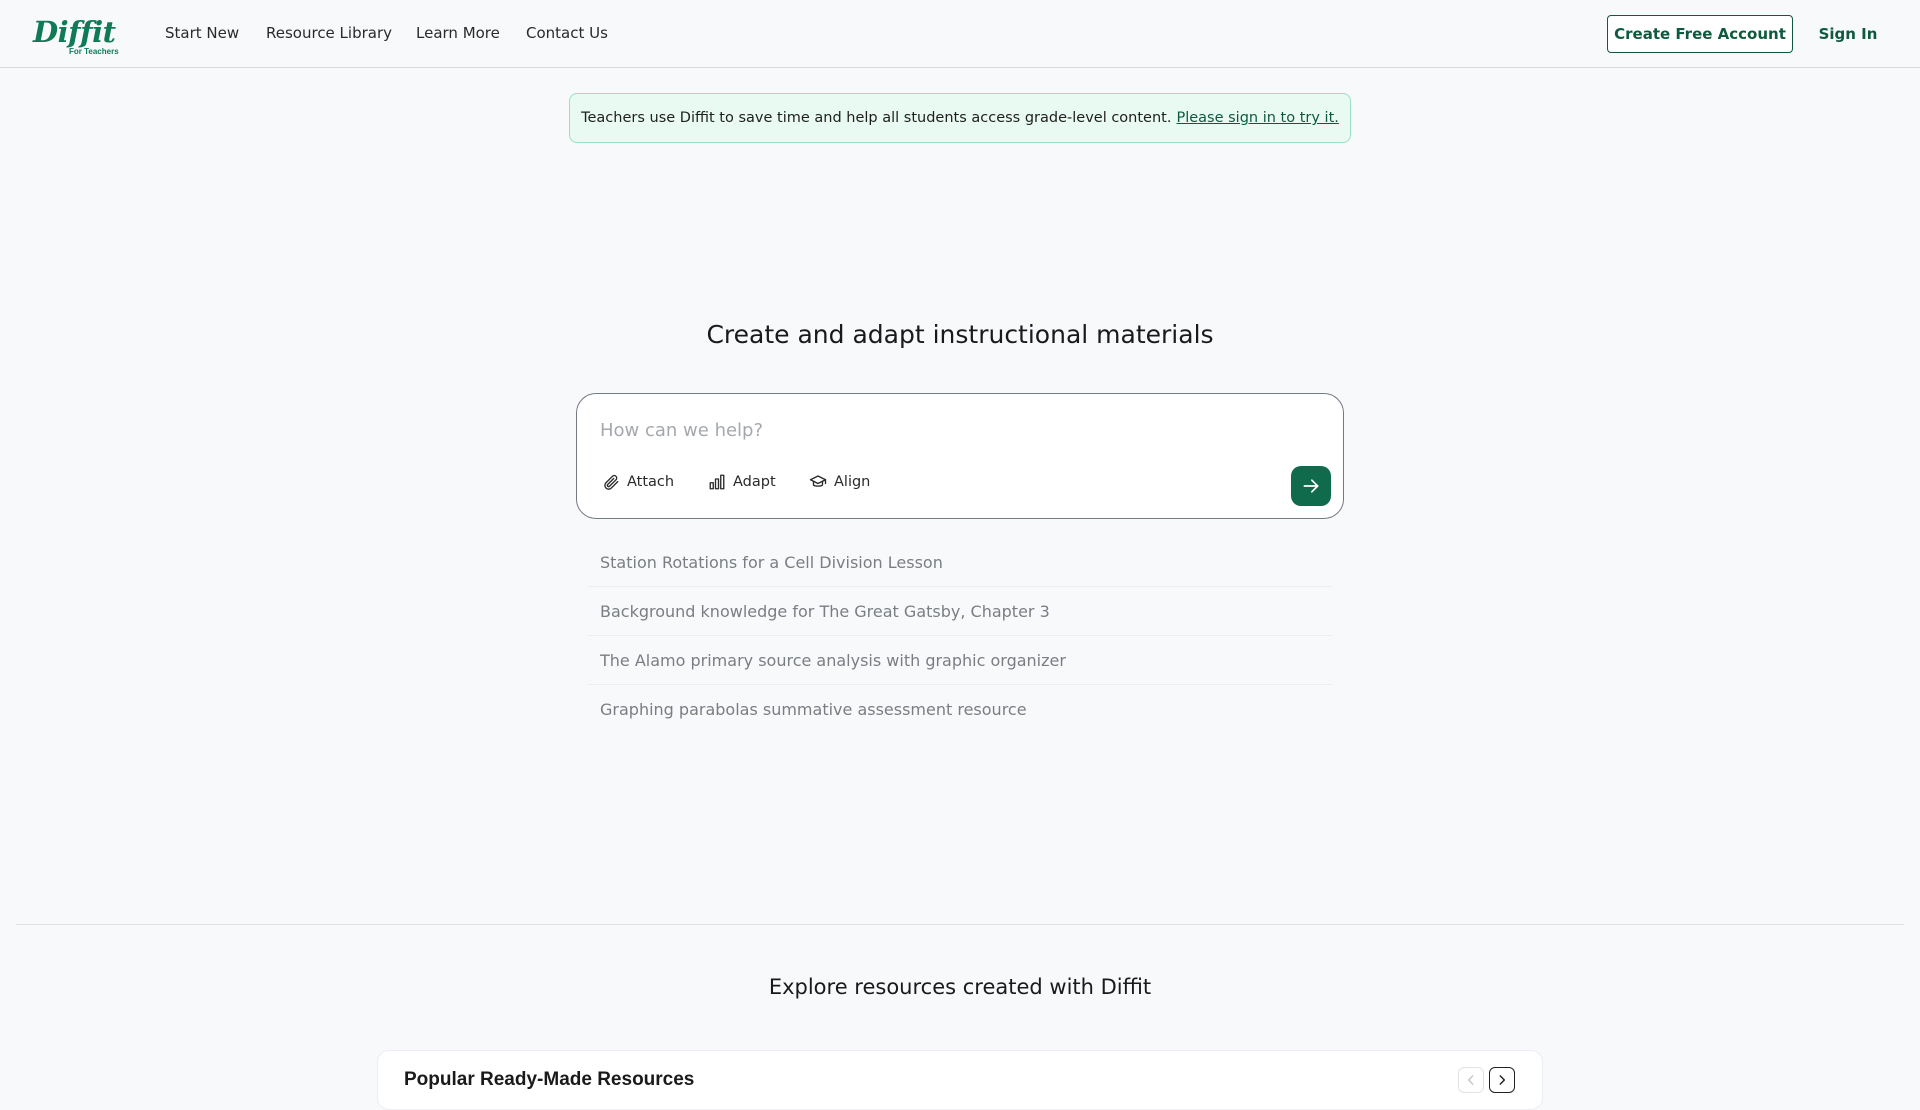  Describe the element at coordinates (960, 1080) in the screenshot. I see `resources-card: Popular Ready-Made Resources` at that location.